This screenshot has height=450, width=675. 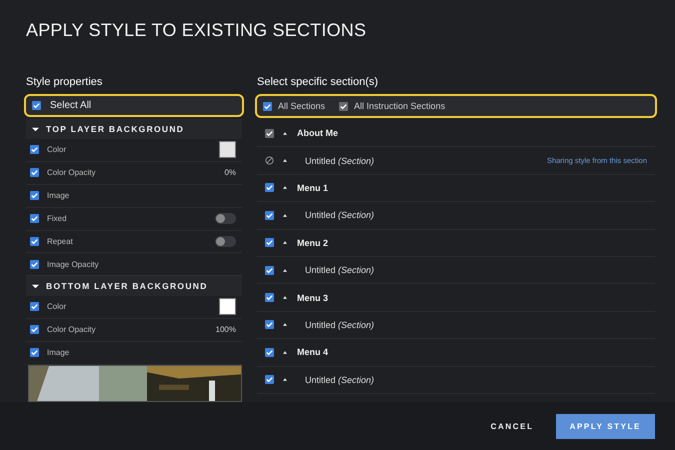 I want to click on checkbox-label: Select All, so click(x=71, y=106).